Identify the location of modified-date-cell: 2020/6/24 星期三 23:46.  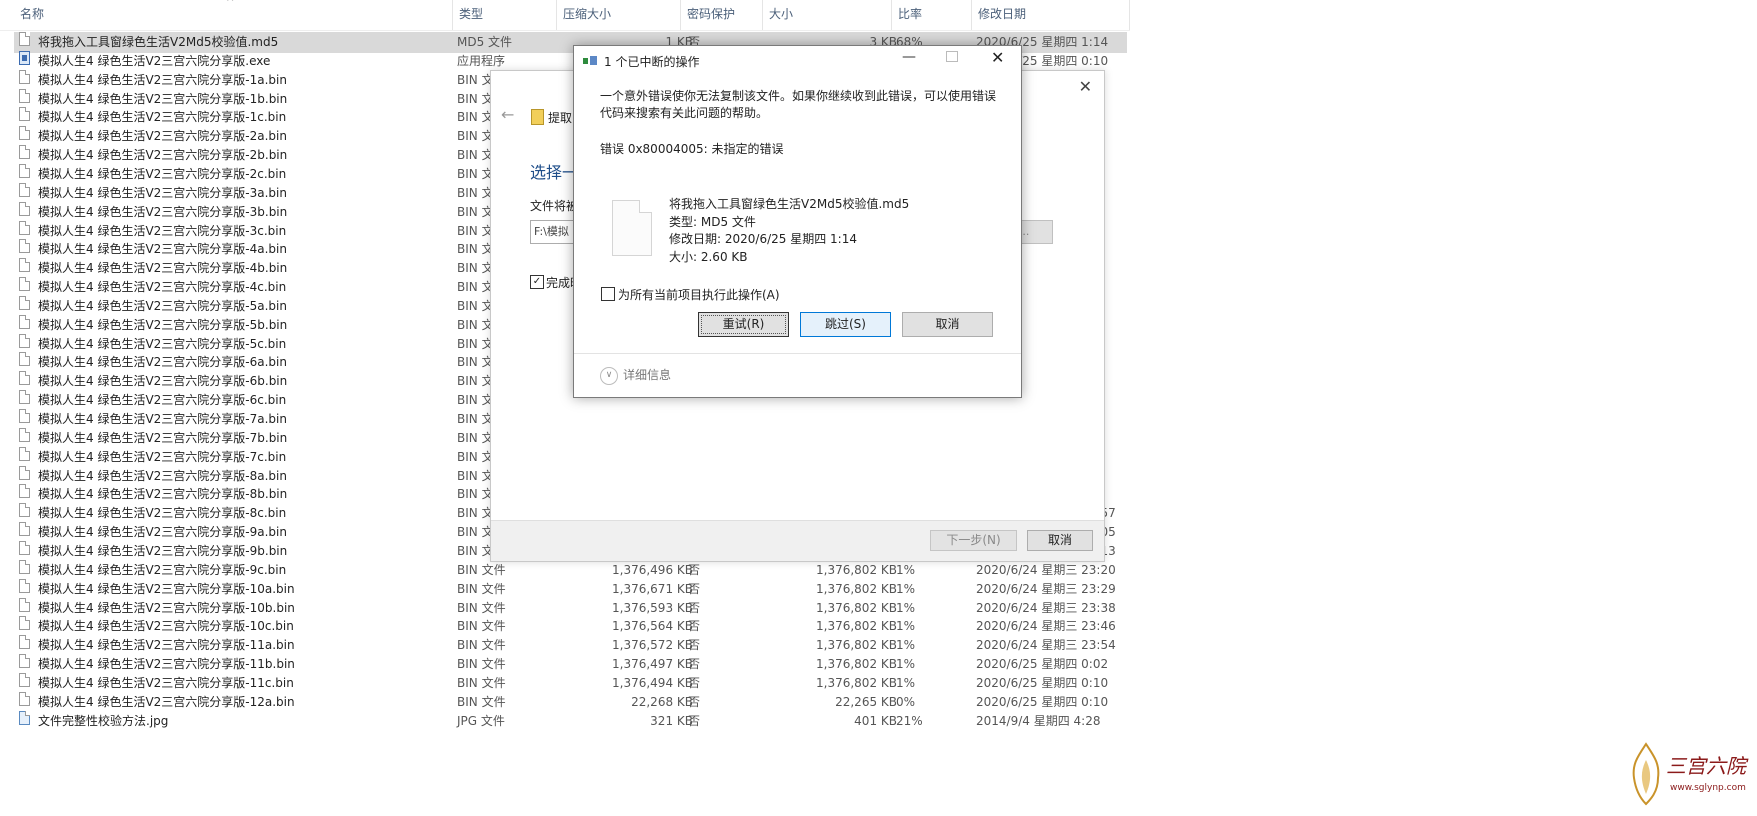
(1046, 626).